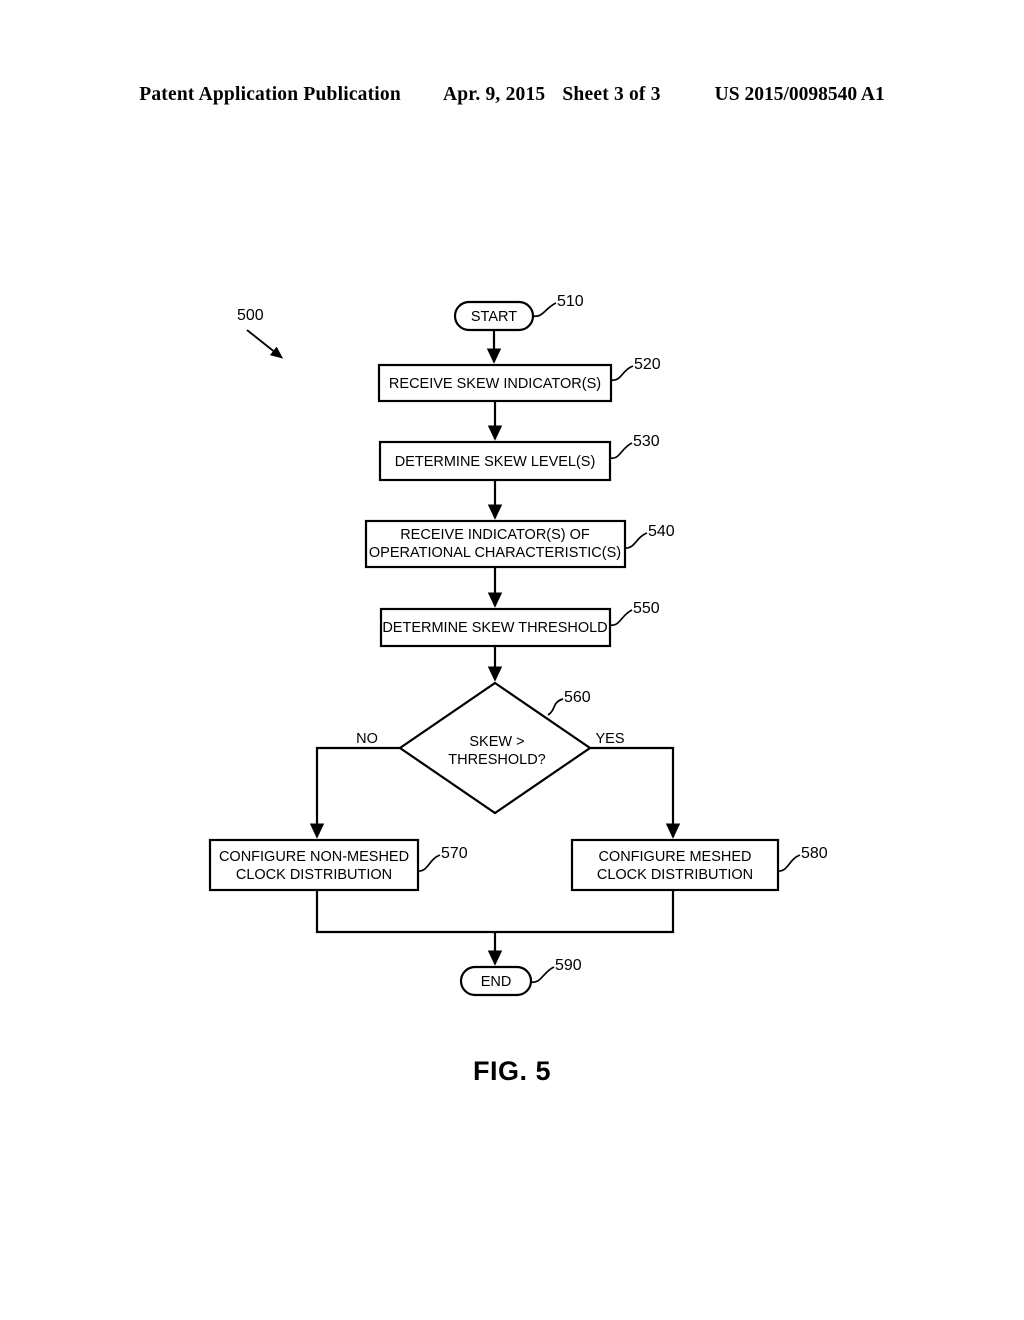  Describe the element at coordinates (495, 912) in the screenshot. I see `connector-merge-to-end` at that location.